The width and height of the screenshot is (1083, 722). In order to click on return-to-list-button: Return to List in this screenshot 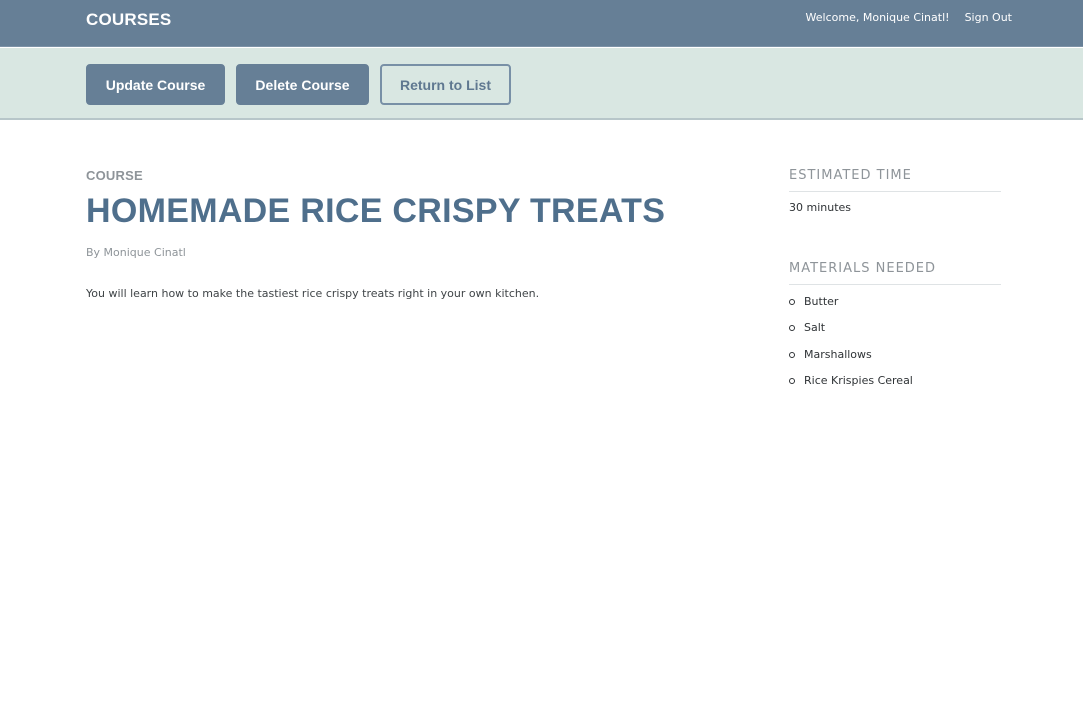, I will do `click(445, 84)`.